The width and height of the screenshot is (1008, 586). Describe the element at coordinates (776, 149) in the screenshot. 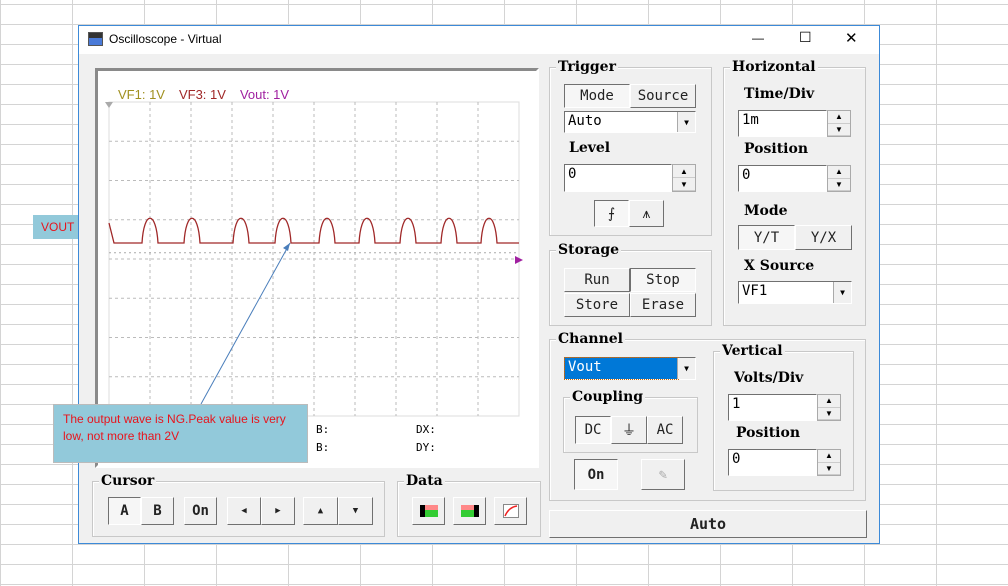

I see `h-position-label: Position` at that location.